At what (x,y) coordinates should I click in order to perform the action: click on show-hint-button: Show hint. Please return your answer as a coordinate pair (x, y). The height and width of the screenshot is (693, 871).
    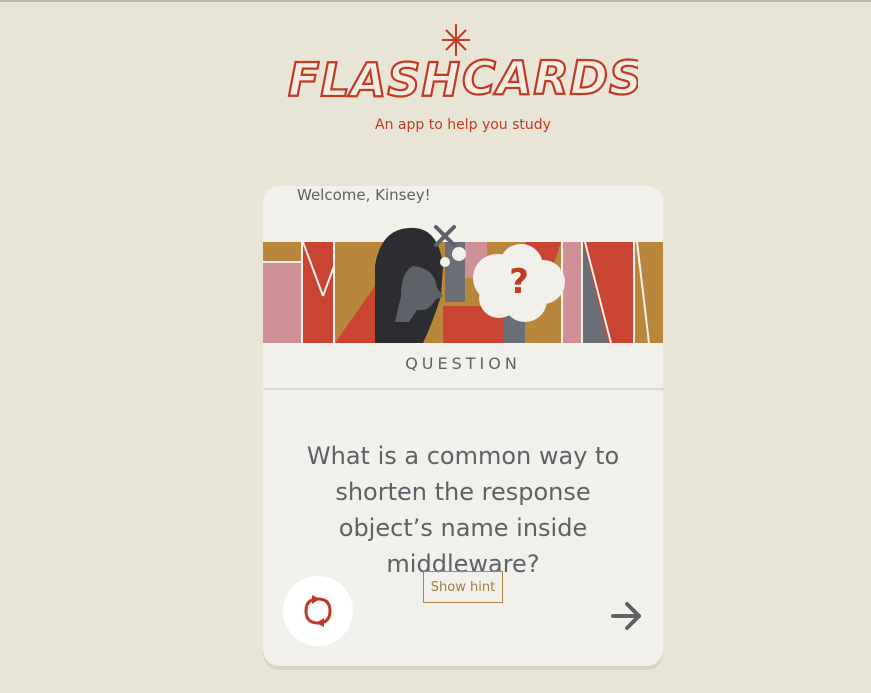
    Looking at the image, I should click on (463, 587).